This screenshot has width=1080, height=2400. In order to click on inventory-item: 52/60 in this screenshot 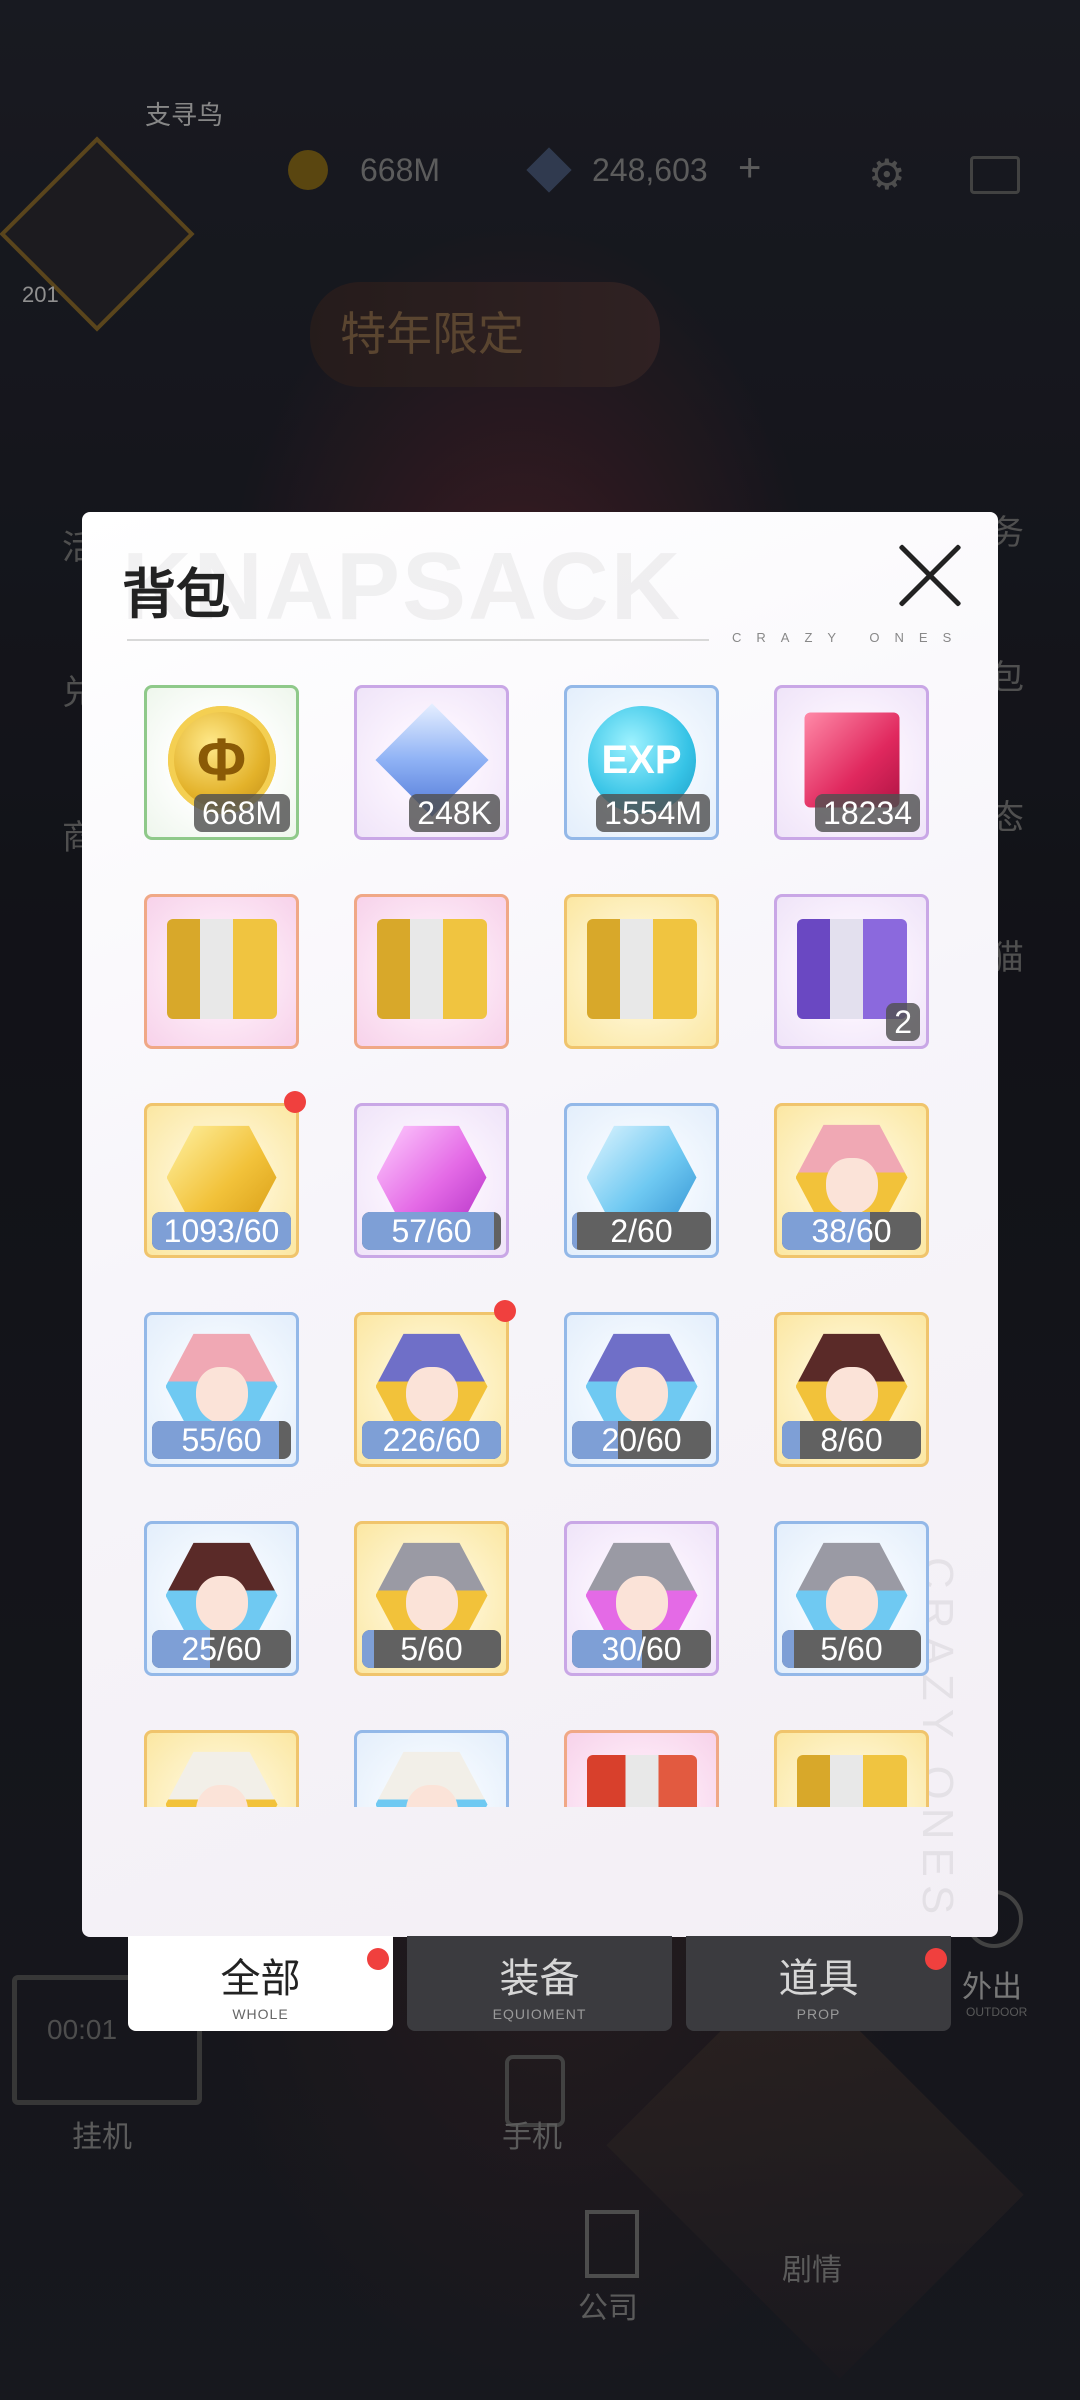, I will do `click(851, 1768)`.